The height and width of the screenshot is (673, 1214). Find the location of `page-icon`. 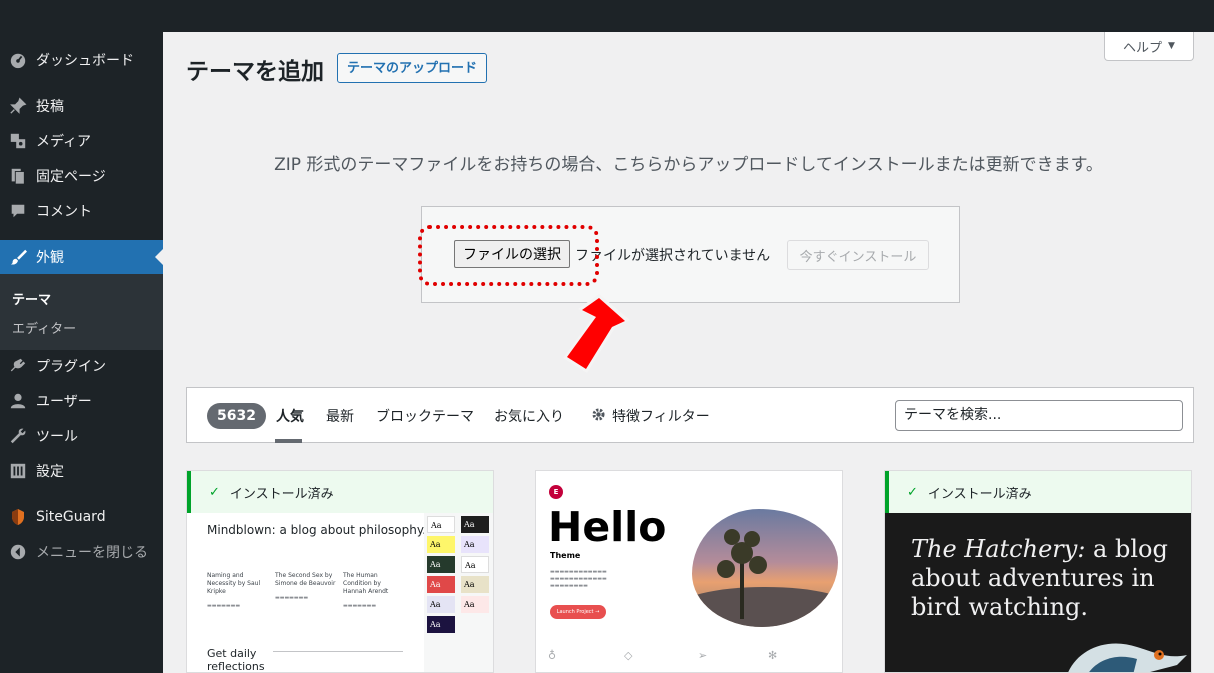

page-icon is located at coordinates (18, 176).